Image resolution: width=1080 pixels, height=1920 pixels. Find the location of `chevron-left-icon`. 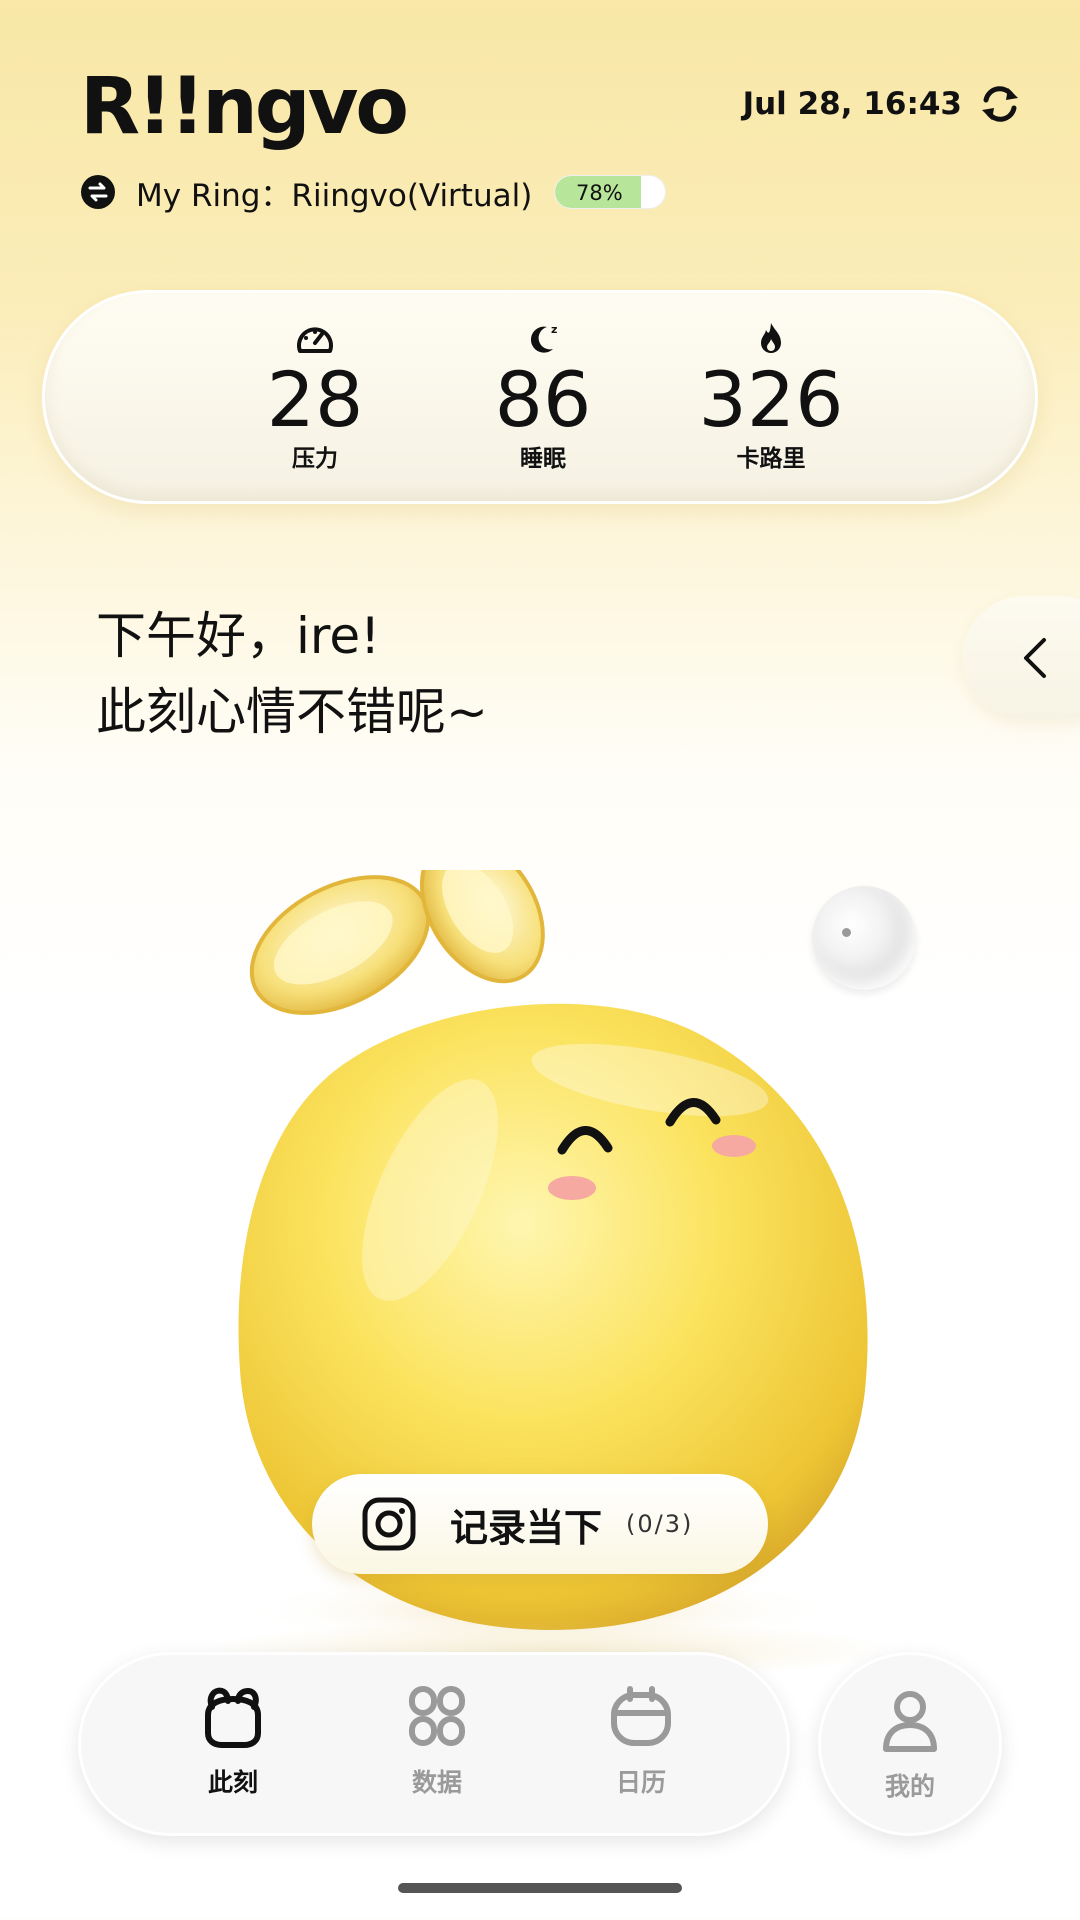

chevron-left-icon is located at coordinates (1035, 658).